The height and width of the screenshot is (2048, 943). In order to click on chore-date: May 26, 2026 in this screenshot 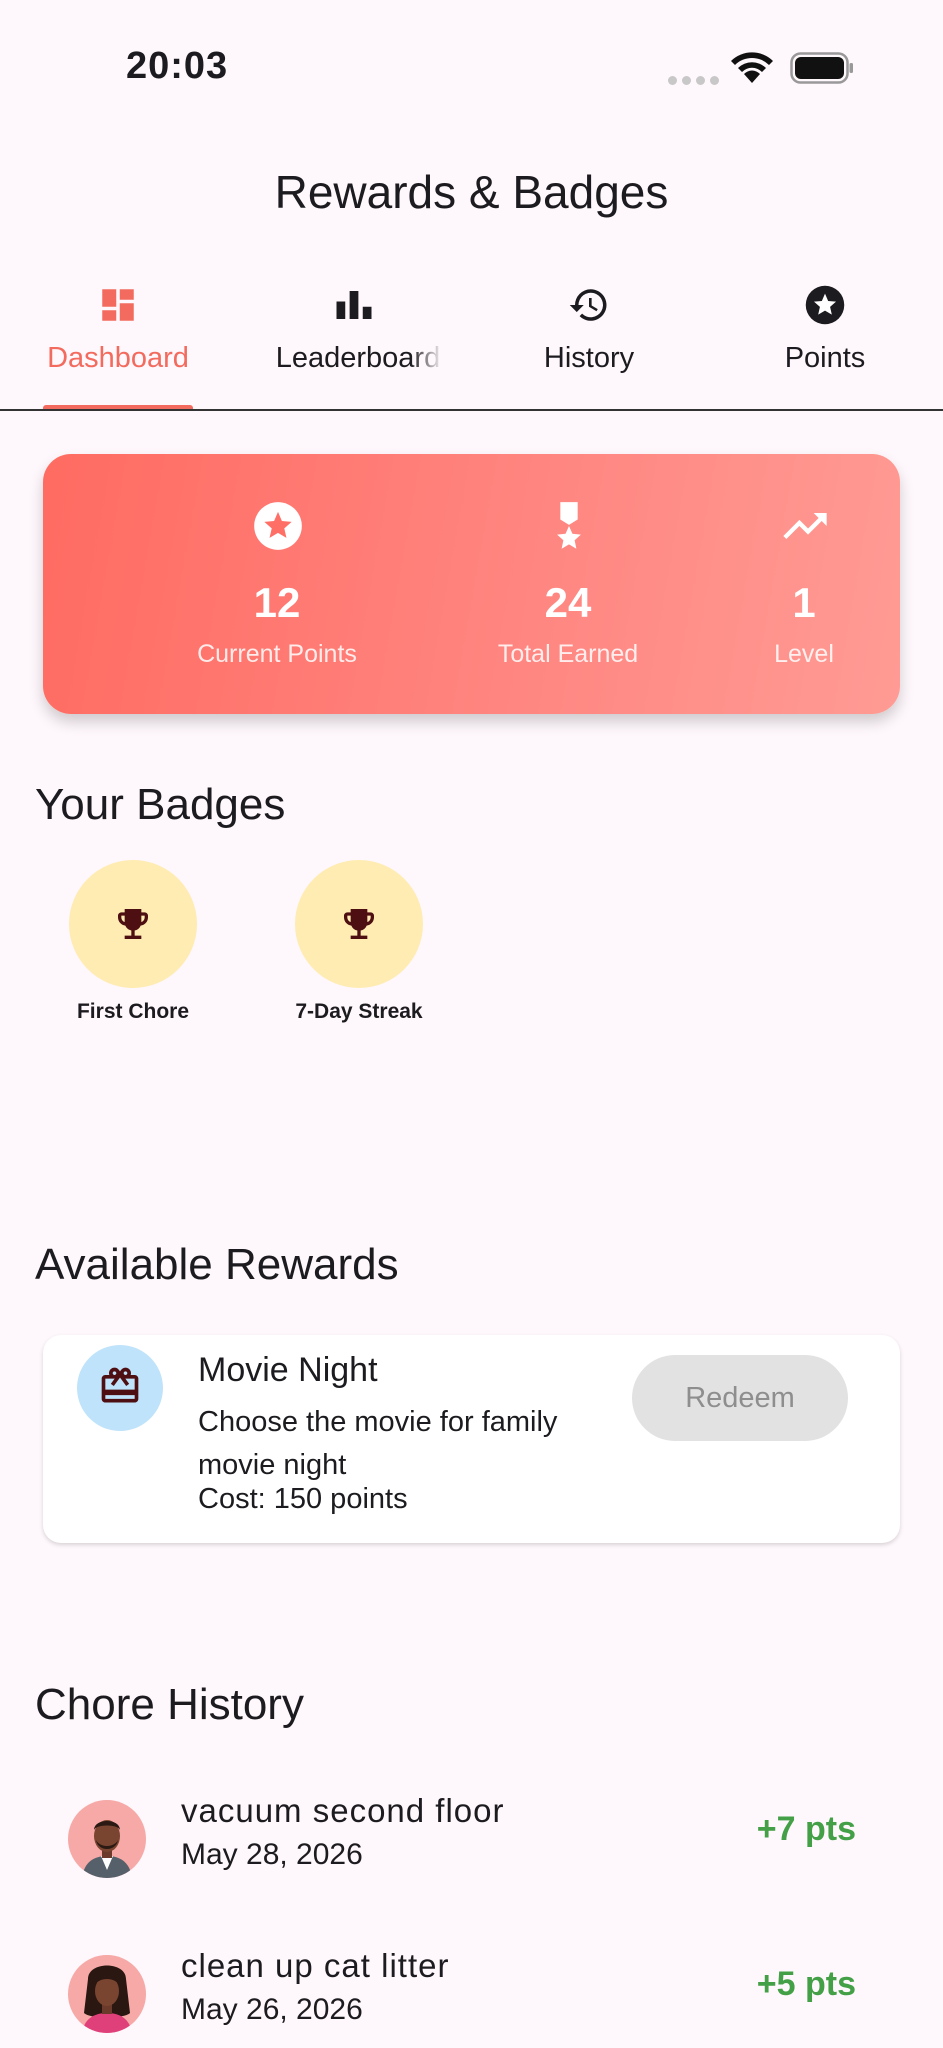, I will do `click(272, 2009)`.